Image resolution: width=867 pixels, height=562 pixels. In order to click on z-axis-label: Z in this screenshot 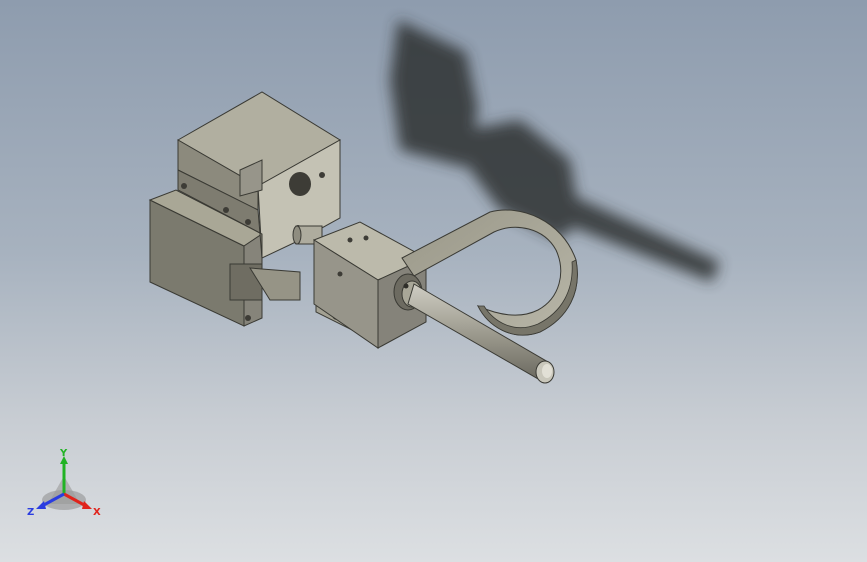, I will do `click(30, 512)`.